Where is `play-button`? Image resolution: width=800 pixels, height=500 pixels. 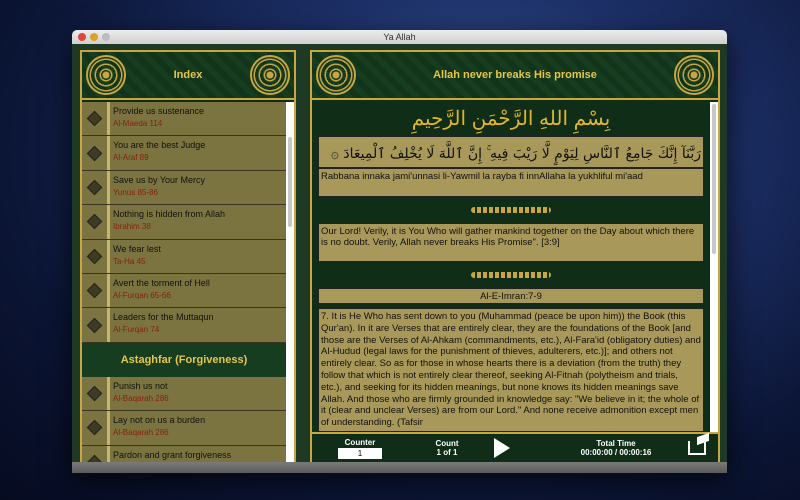
play-button is located at coordinates (502, 448).